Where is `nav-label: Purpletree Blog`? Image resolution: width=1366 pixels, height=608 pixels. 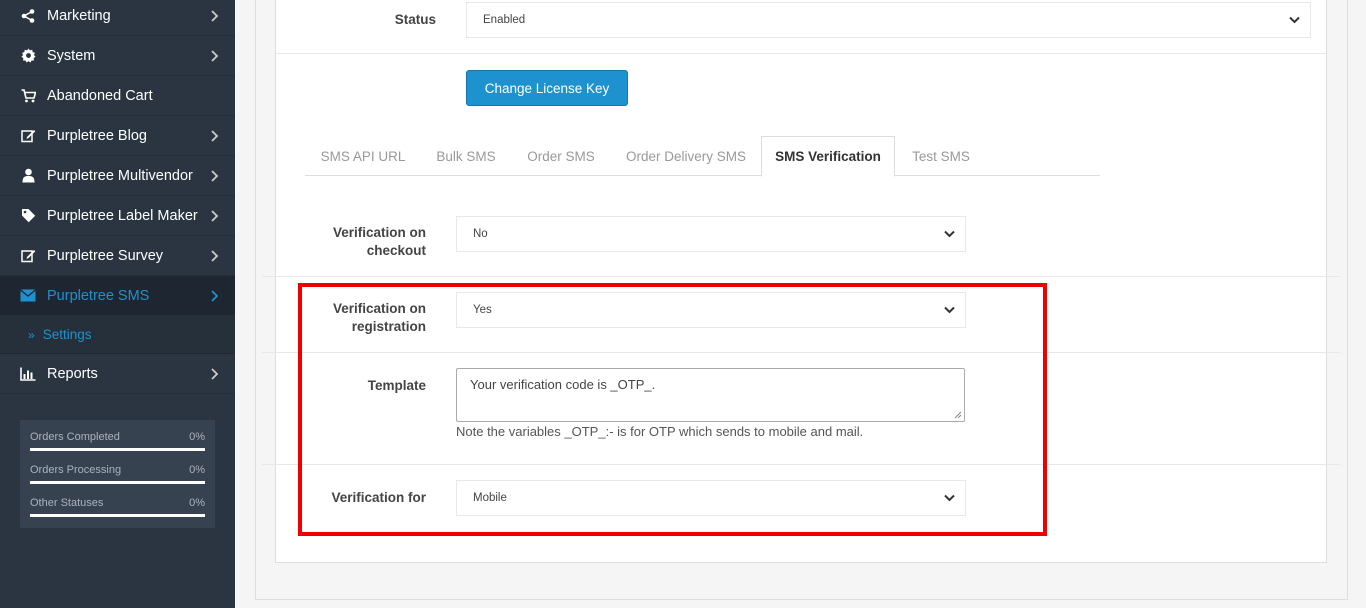
nav-label: Purpletree Blog is located at coordinates (97, 135).